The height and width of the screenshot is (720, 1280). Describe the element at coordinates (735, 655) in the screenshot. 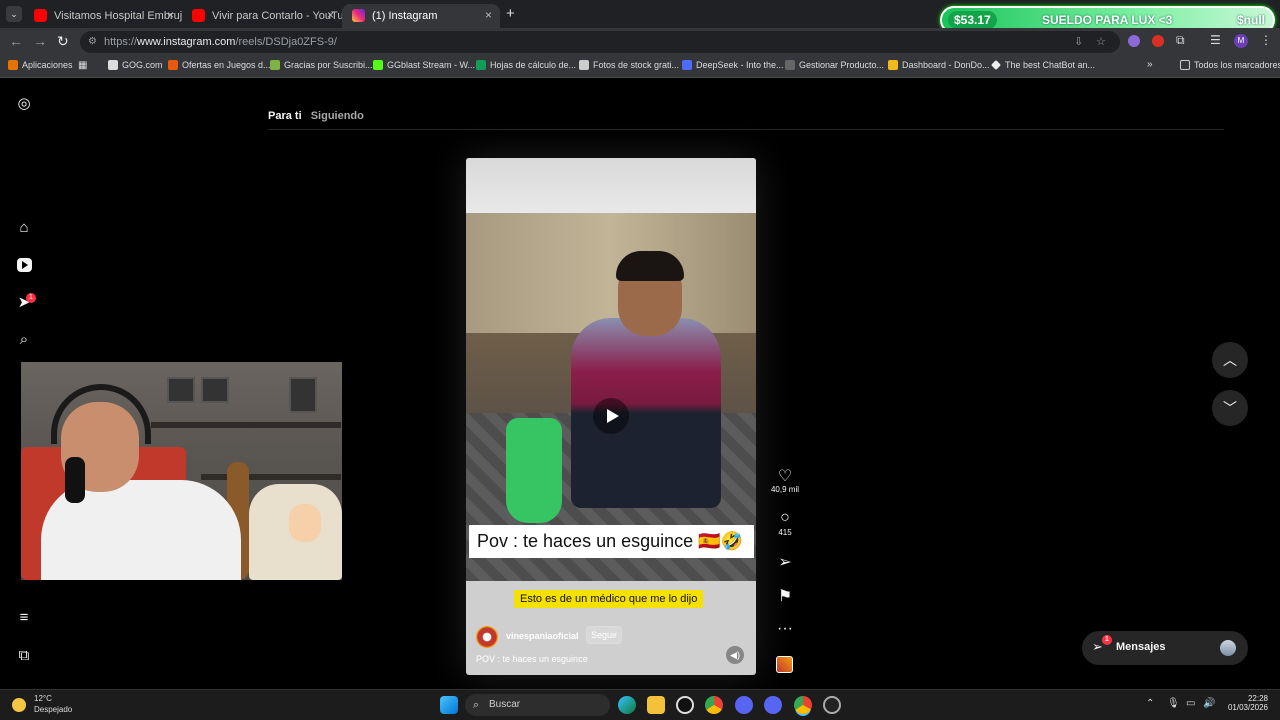

I see `volume-icon: ◀)` at that location.